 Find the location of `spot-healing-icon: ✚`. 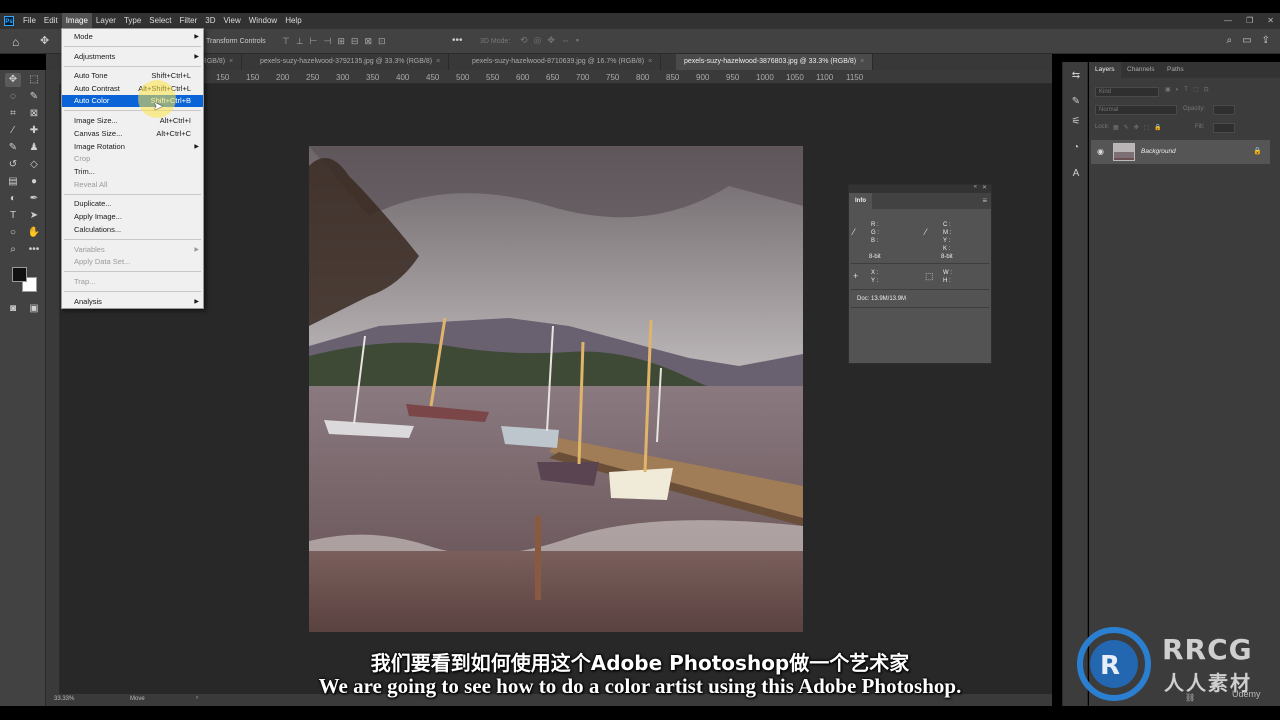

spot-healing-icon: ✚ is located at coordinates (34, 131).